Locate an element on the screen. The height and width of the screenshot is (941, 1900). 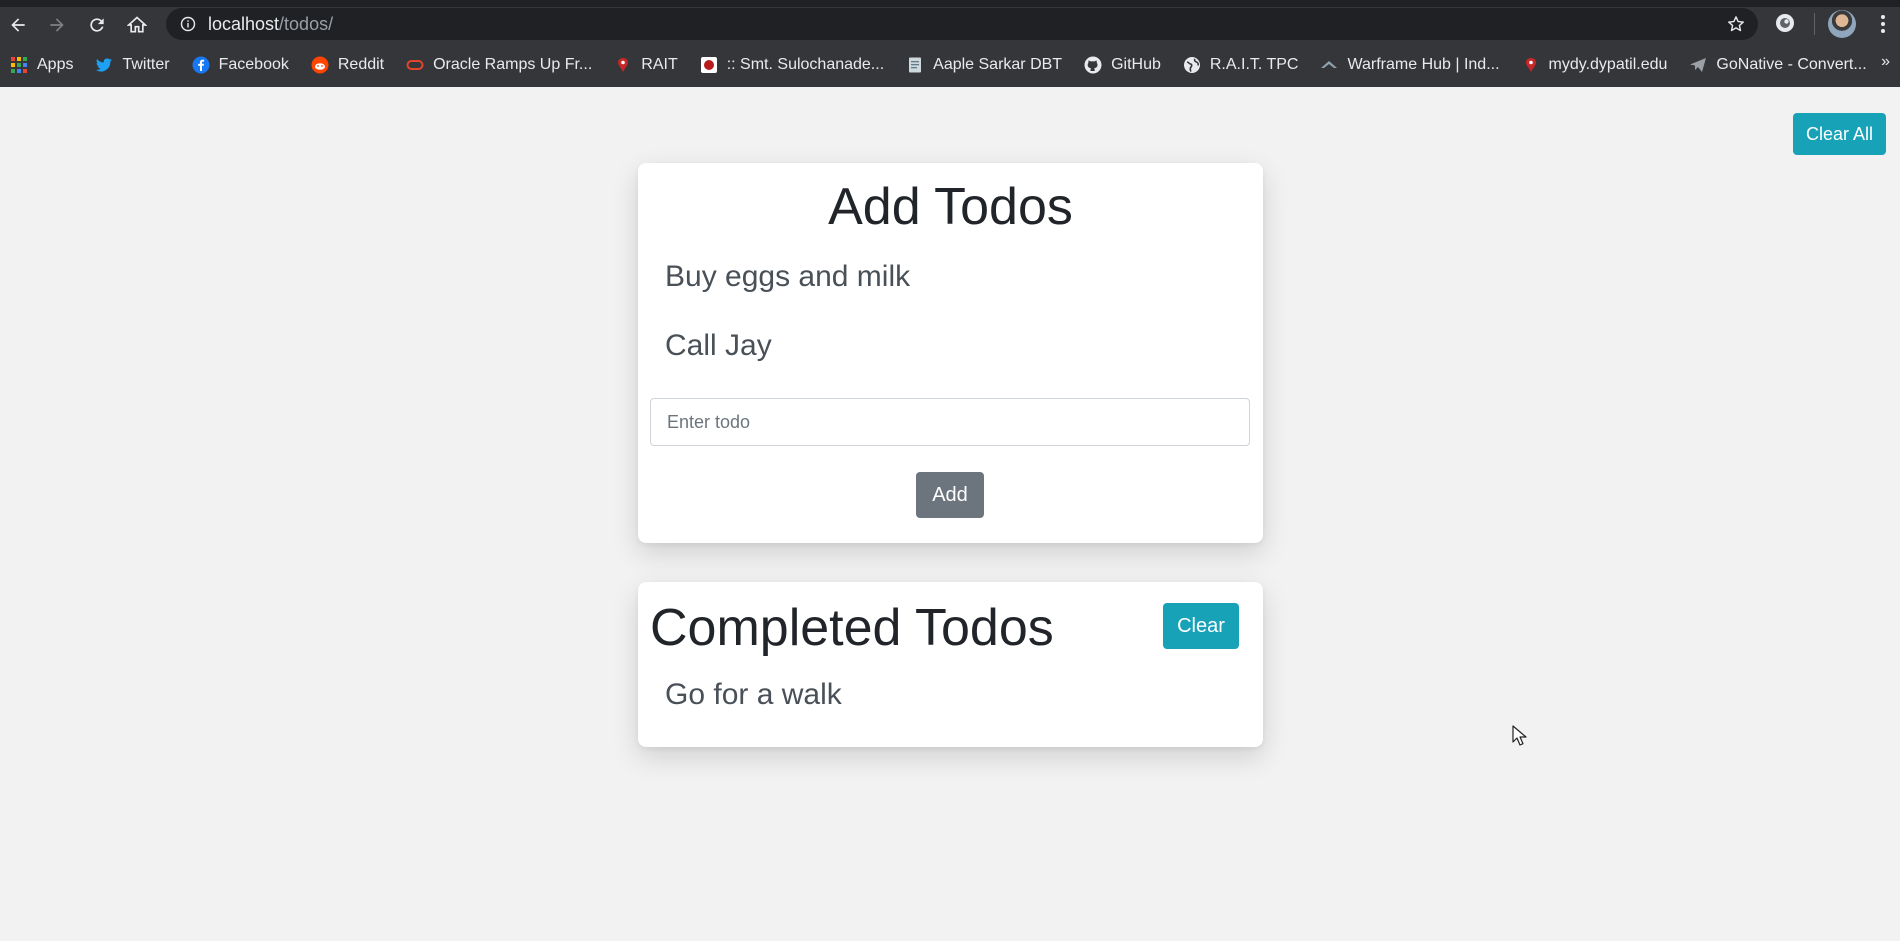
bookmark-item: Facebook is located at coordinates (240, 65).